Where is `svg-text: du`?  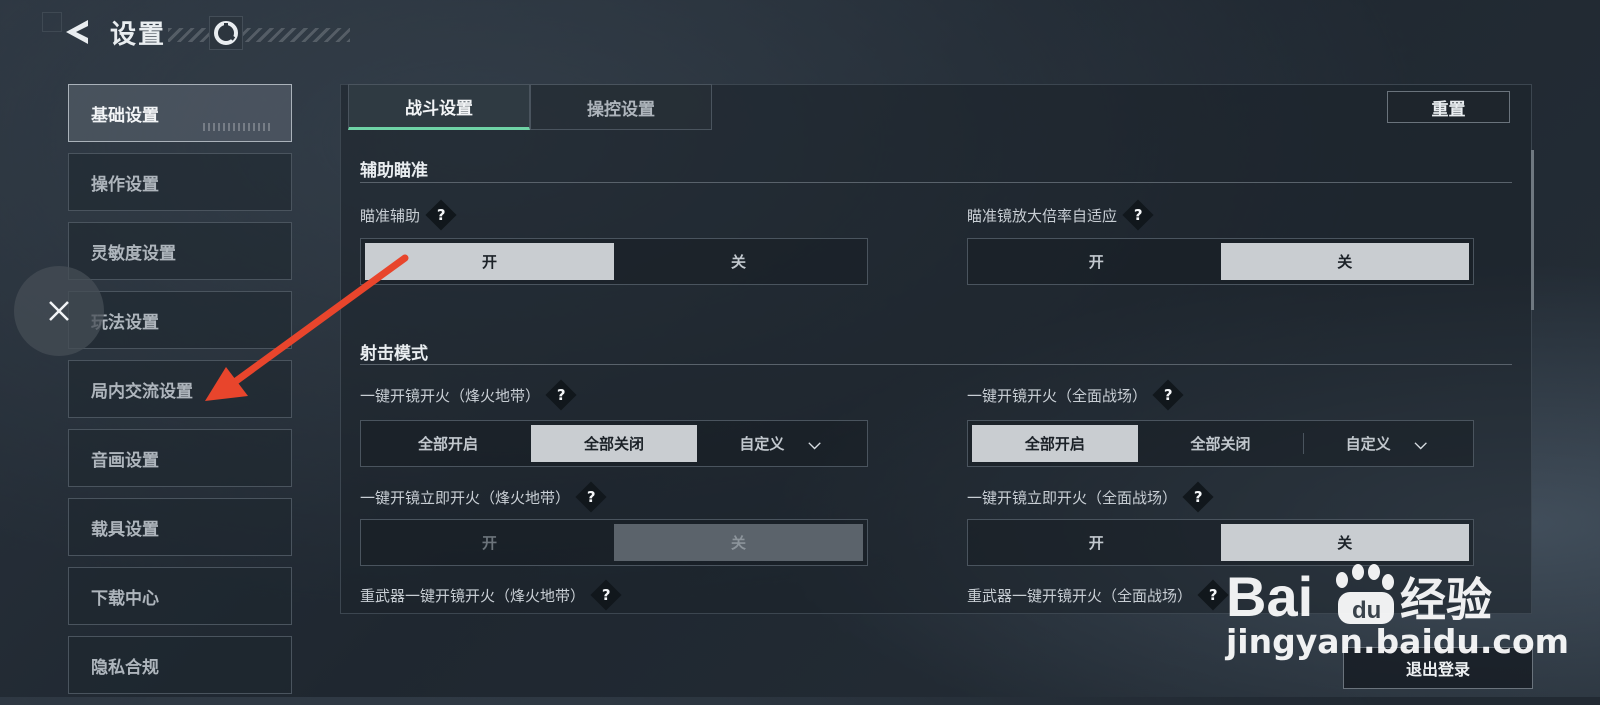
svg-text: du is located at coordinates (1366, 610).